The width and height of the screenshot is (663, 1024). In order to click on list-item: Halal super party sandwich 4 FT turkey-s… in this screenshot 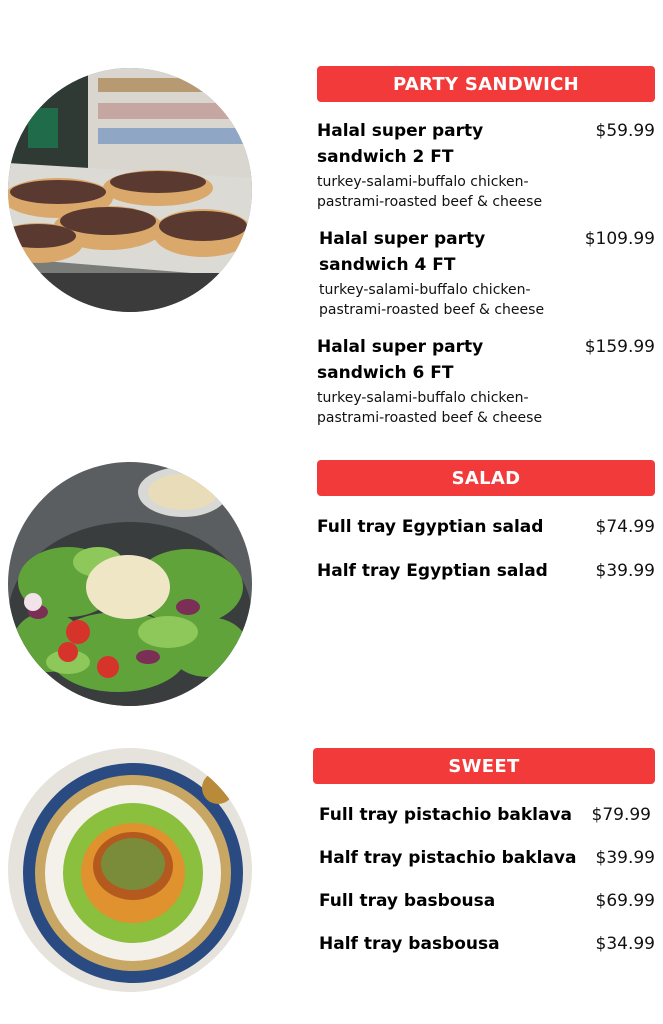, I will do `click(487, 273)`.